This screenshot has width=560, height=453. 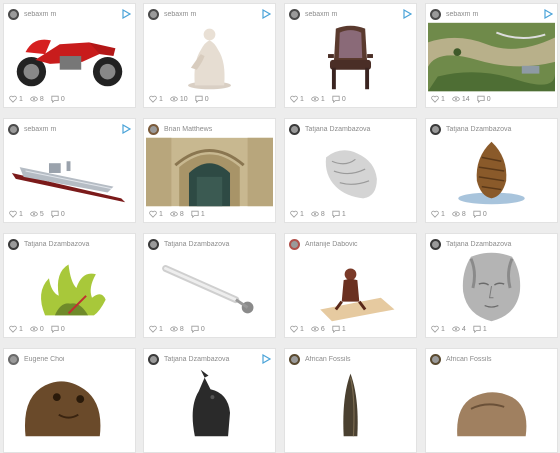 I want to click on model-card: Tatjana Dzambazova 1 4 1, so click(x=491, y=285).